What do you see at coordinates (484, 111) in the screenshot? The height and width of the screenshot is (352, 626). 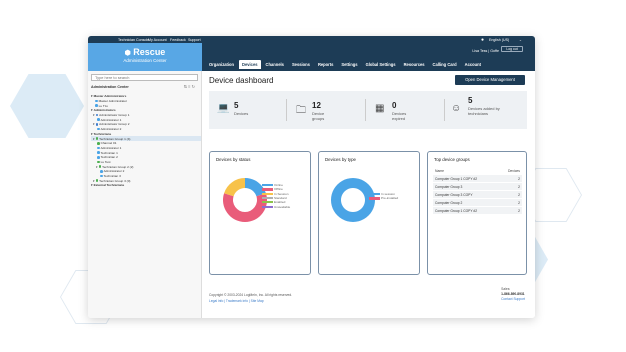 I see `summary-label: Devices added by technicians` at bounding box center [484, 111].